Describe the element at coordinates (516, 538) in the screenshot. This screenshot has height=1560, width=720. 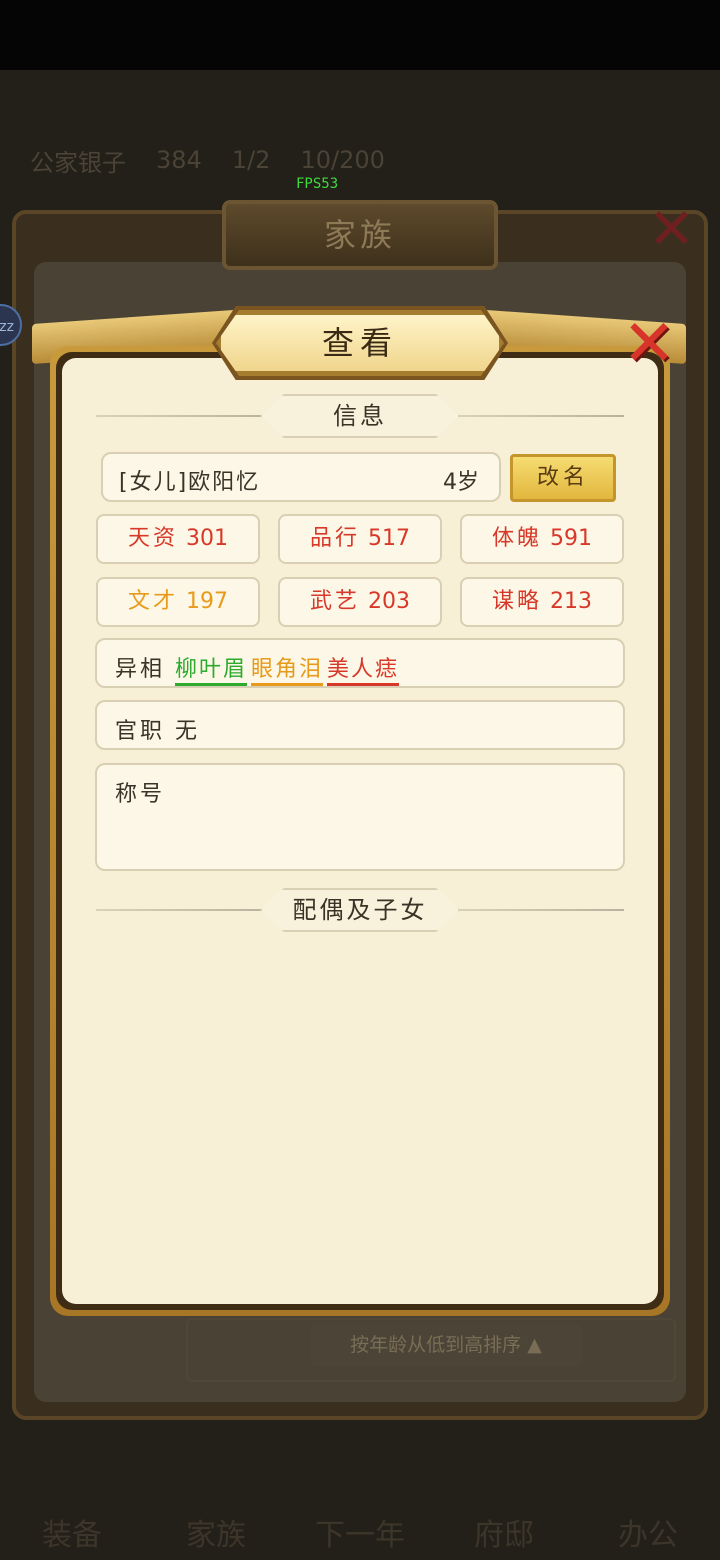
I see `stat-label: 体魄` at that location.